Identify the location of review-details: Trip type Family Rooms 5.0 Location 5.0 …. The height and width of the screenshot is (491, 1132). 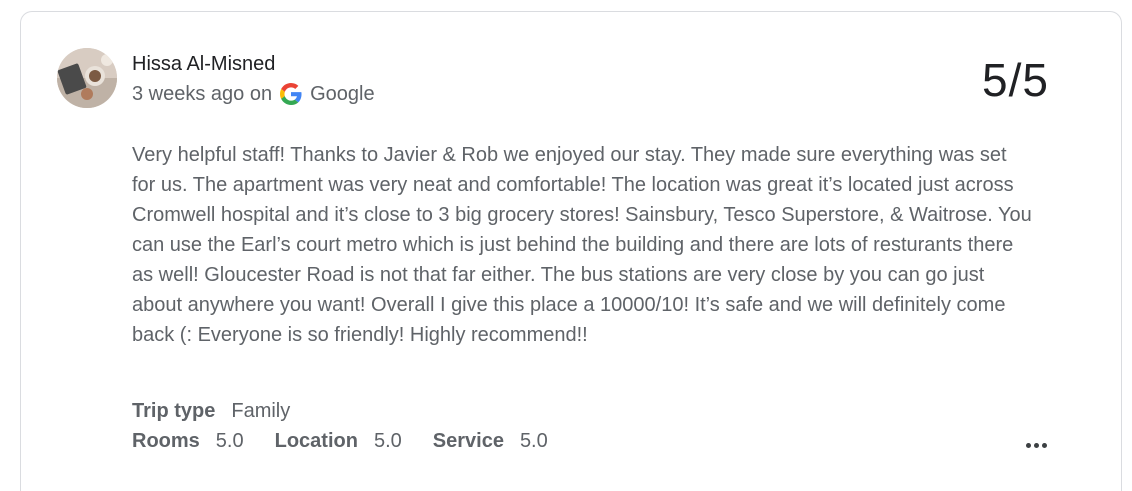
(355, 426).